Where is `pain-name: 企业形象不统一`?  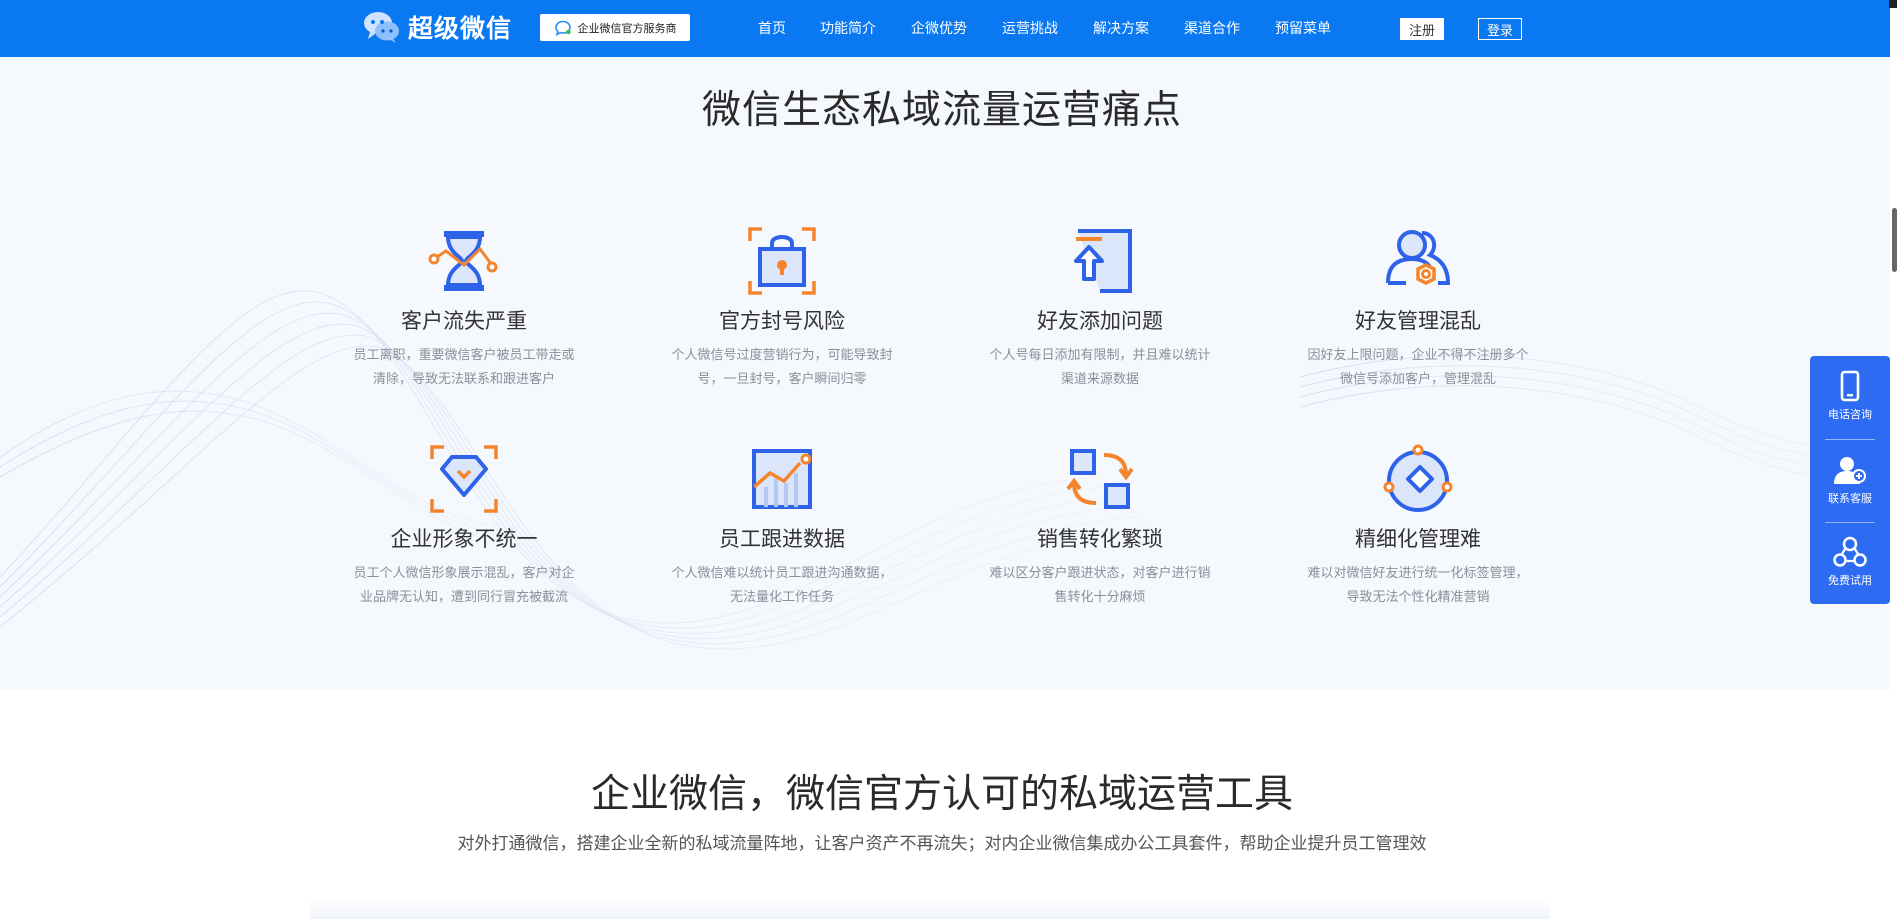
pain-name: 企业形象不统一 is located at coordinates (464, 539).